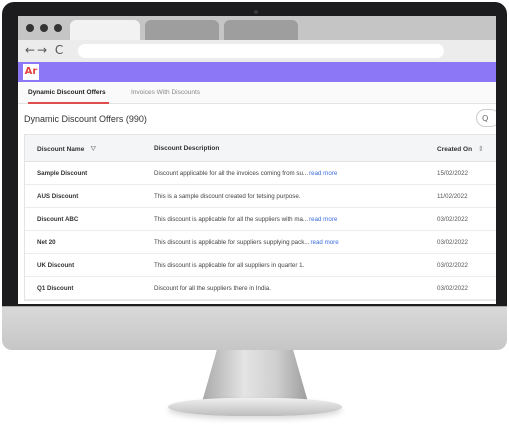 This screenshot has width=509, height=427. I want to click on app-logo: Ar, so click(31, 72).